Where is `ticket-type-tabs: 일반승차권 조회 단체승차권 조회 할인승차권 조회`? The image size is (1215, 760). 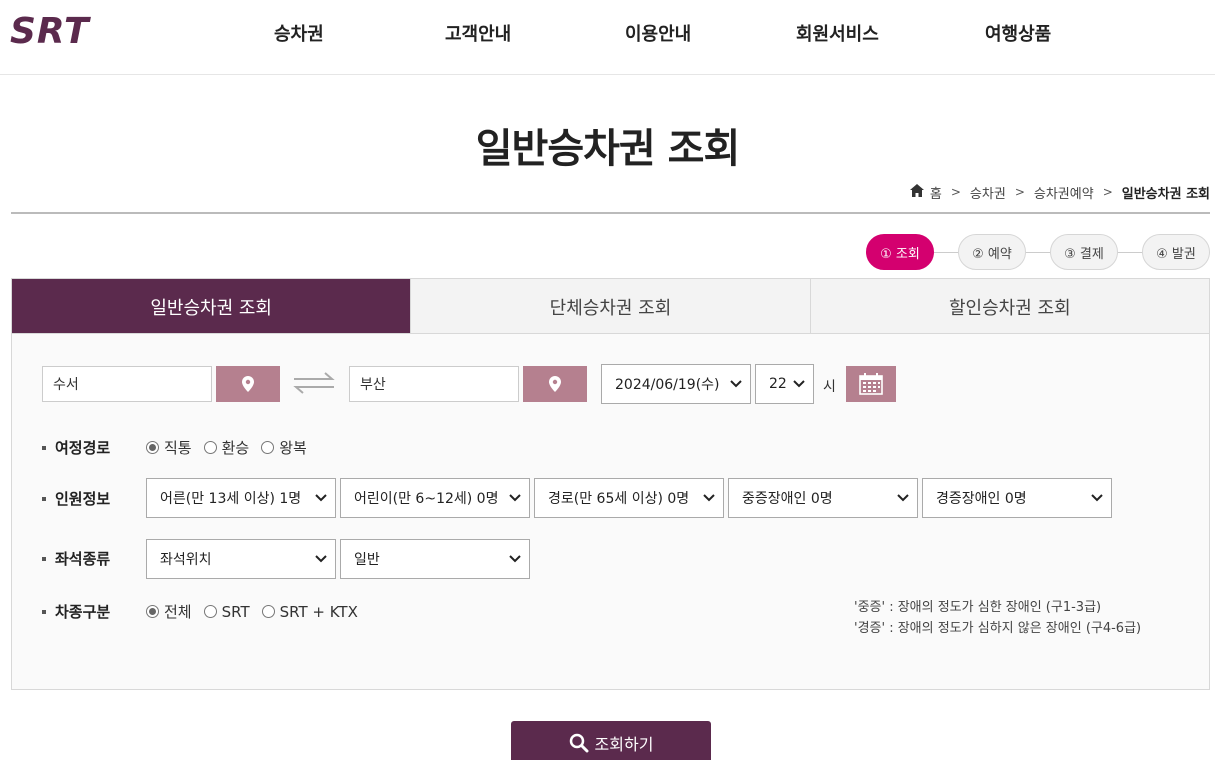
ticket-type-tabs: 일반승차권 조회 단체승차권 조회 할인승차권 조회 is located at coordinates (610, 306).